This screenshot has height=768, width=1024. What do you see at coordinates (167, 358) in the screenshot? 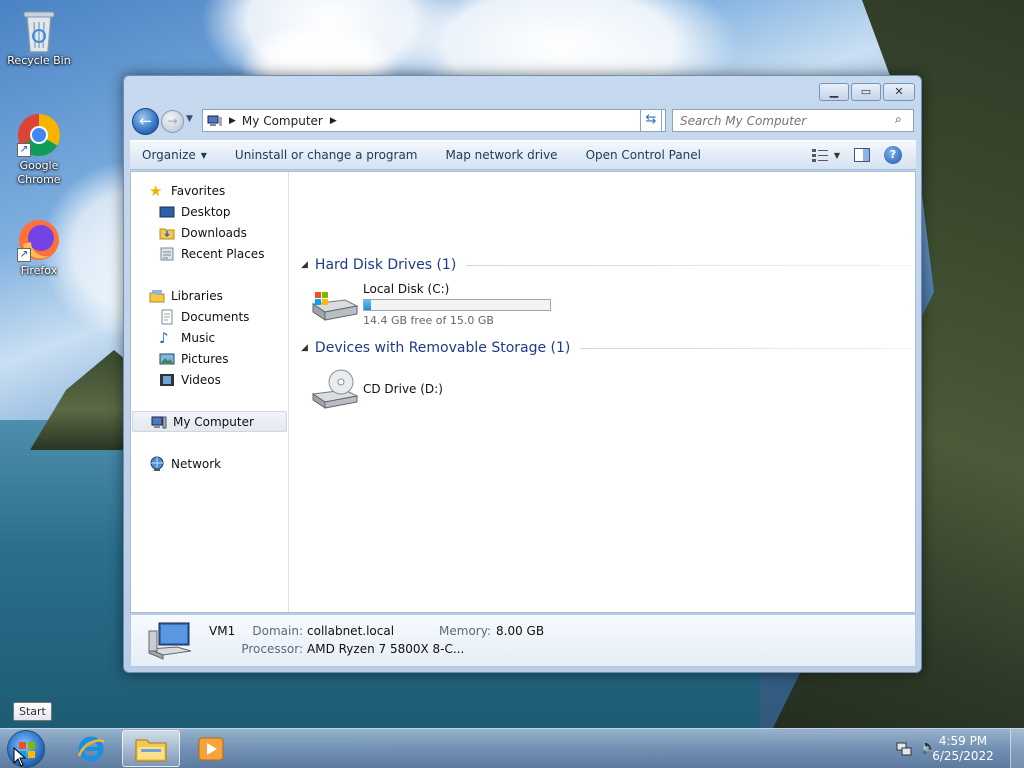
I see `pictures-icon` at bounding box center [167, 358].